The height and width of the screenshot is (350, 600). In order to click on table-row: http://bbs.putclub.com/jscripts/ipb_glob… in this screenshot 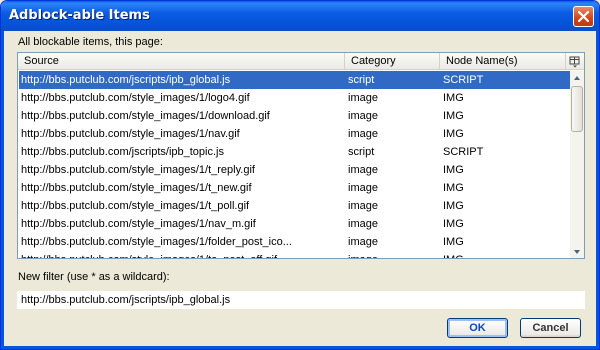, I will do `click(294, 80)`.